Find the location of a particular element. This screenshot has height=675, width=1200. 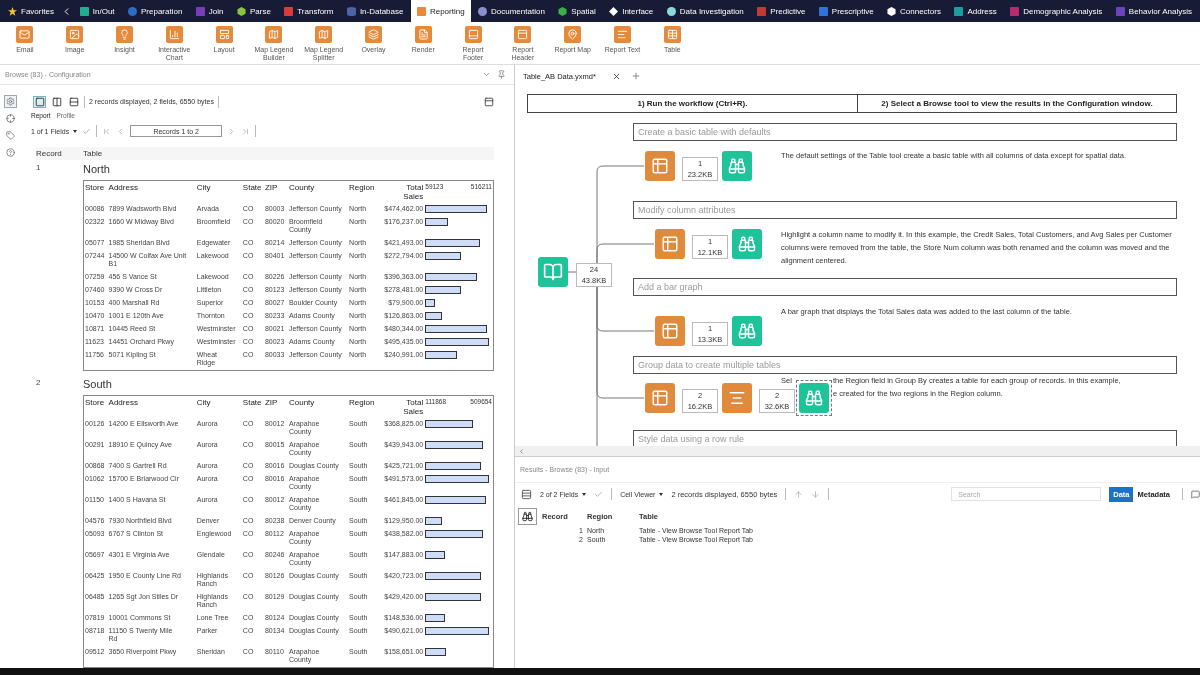

category-tab: Favorites is located at coordinates (31, 11).